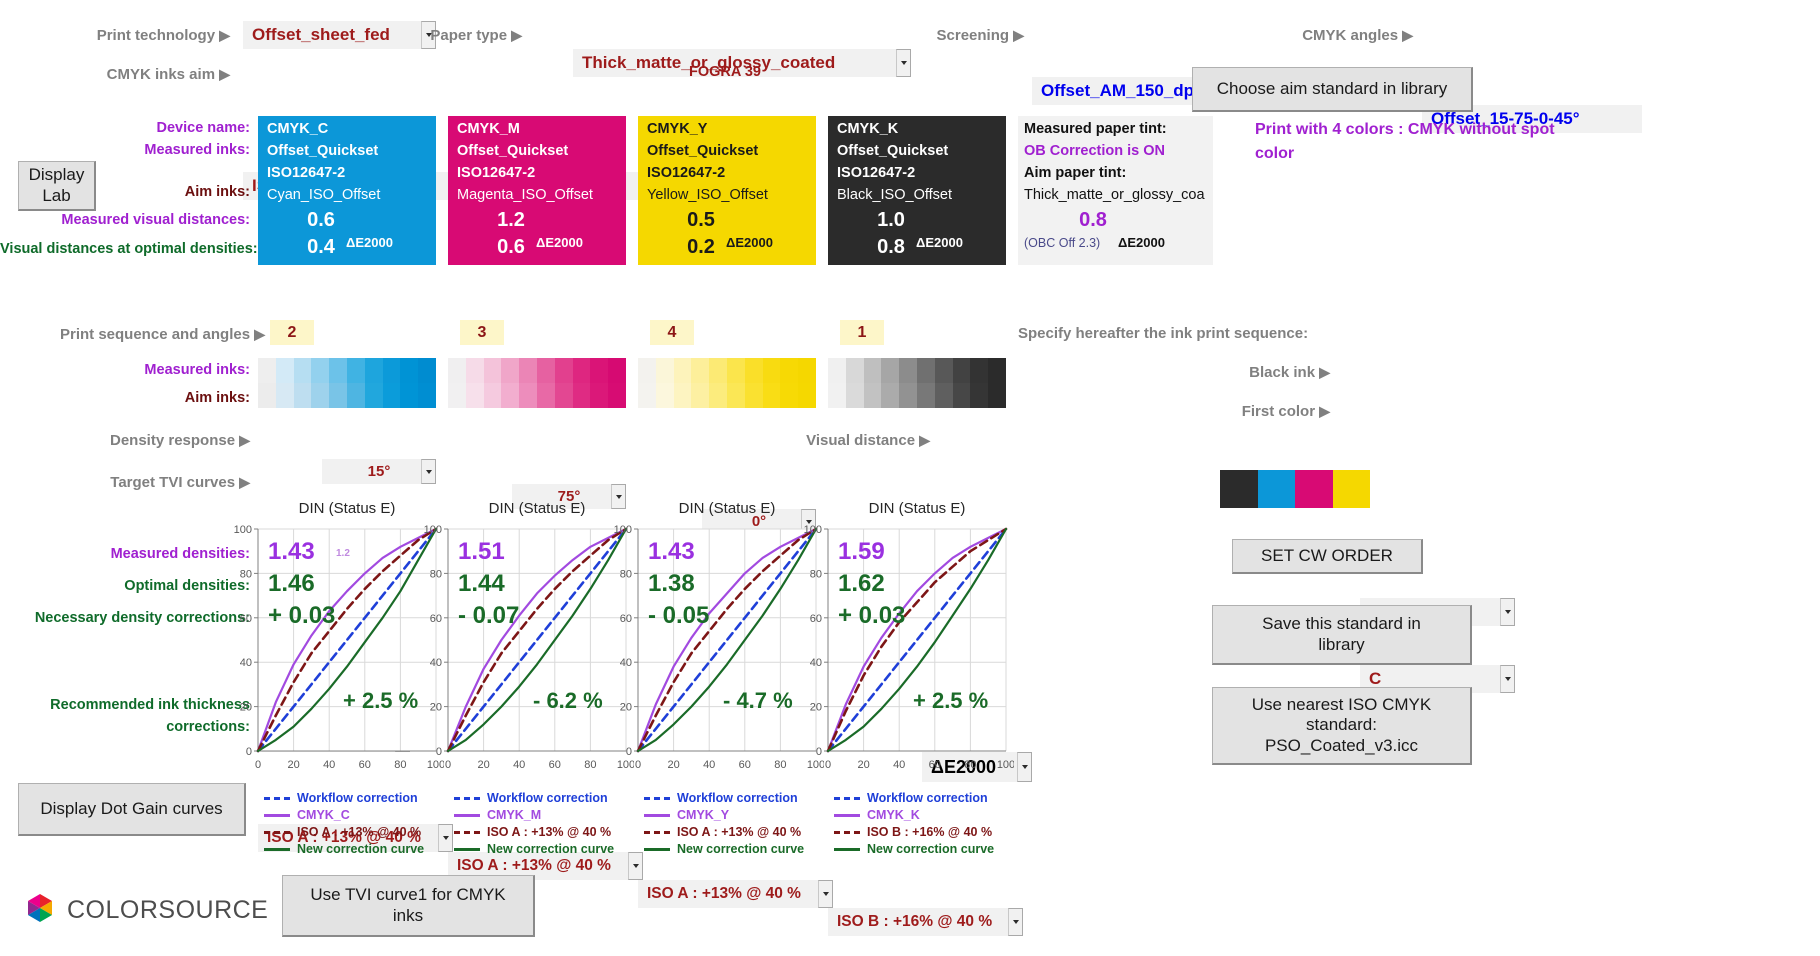 The image size is (1820, 956). What do you see at coordinates (758, 700) in the screenshot?
I see `thickness-correction-value: - 4.7 %` at bounding box center [758, 700].